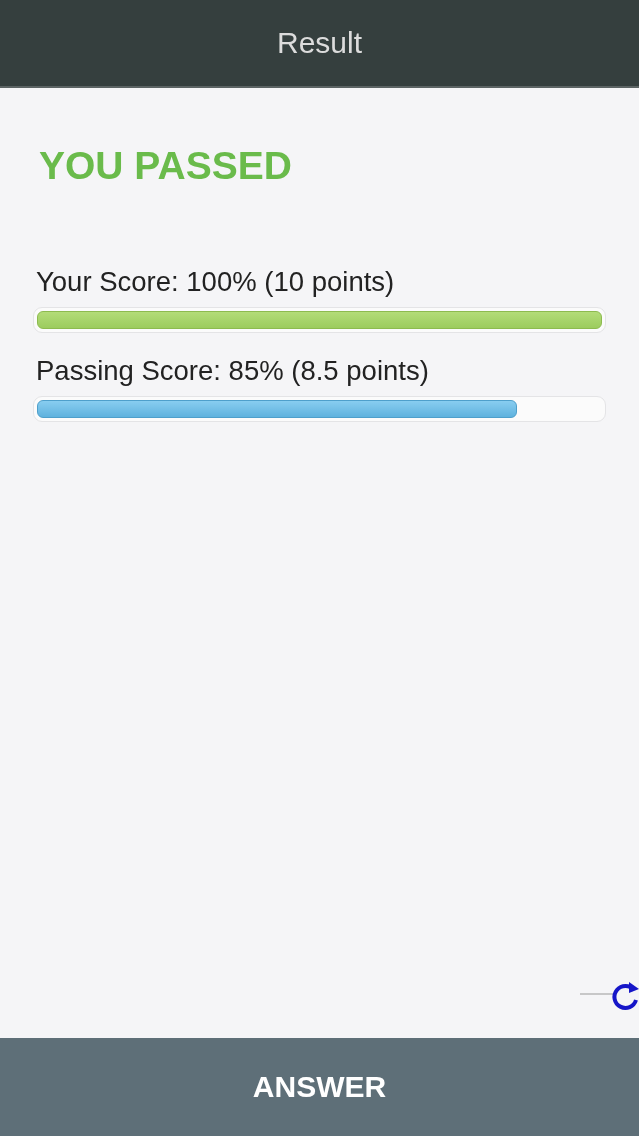  I want to click on score-label: Passing Score: 85% (8.5 points), so click(232, 370).